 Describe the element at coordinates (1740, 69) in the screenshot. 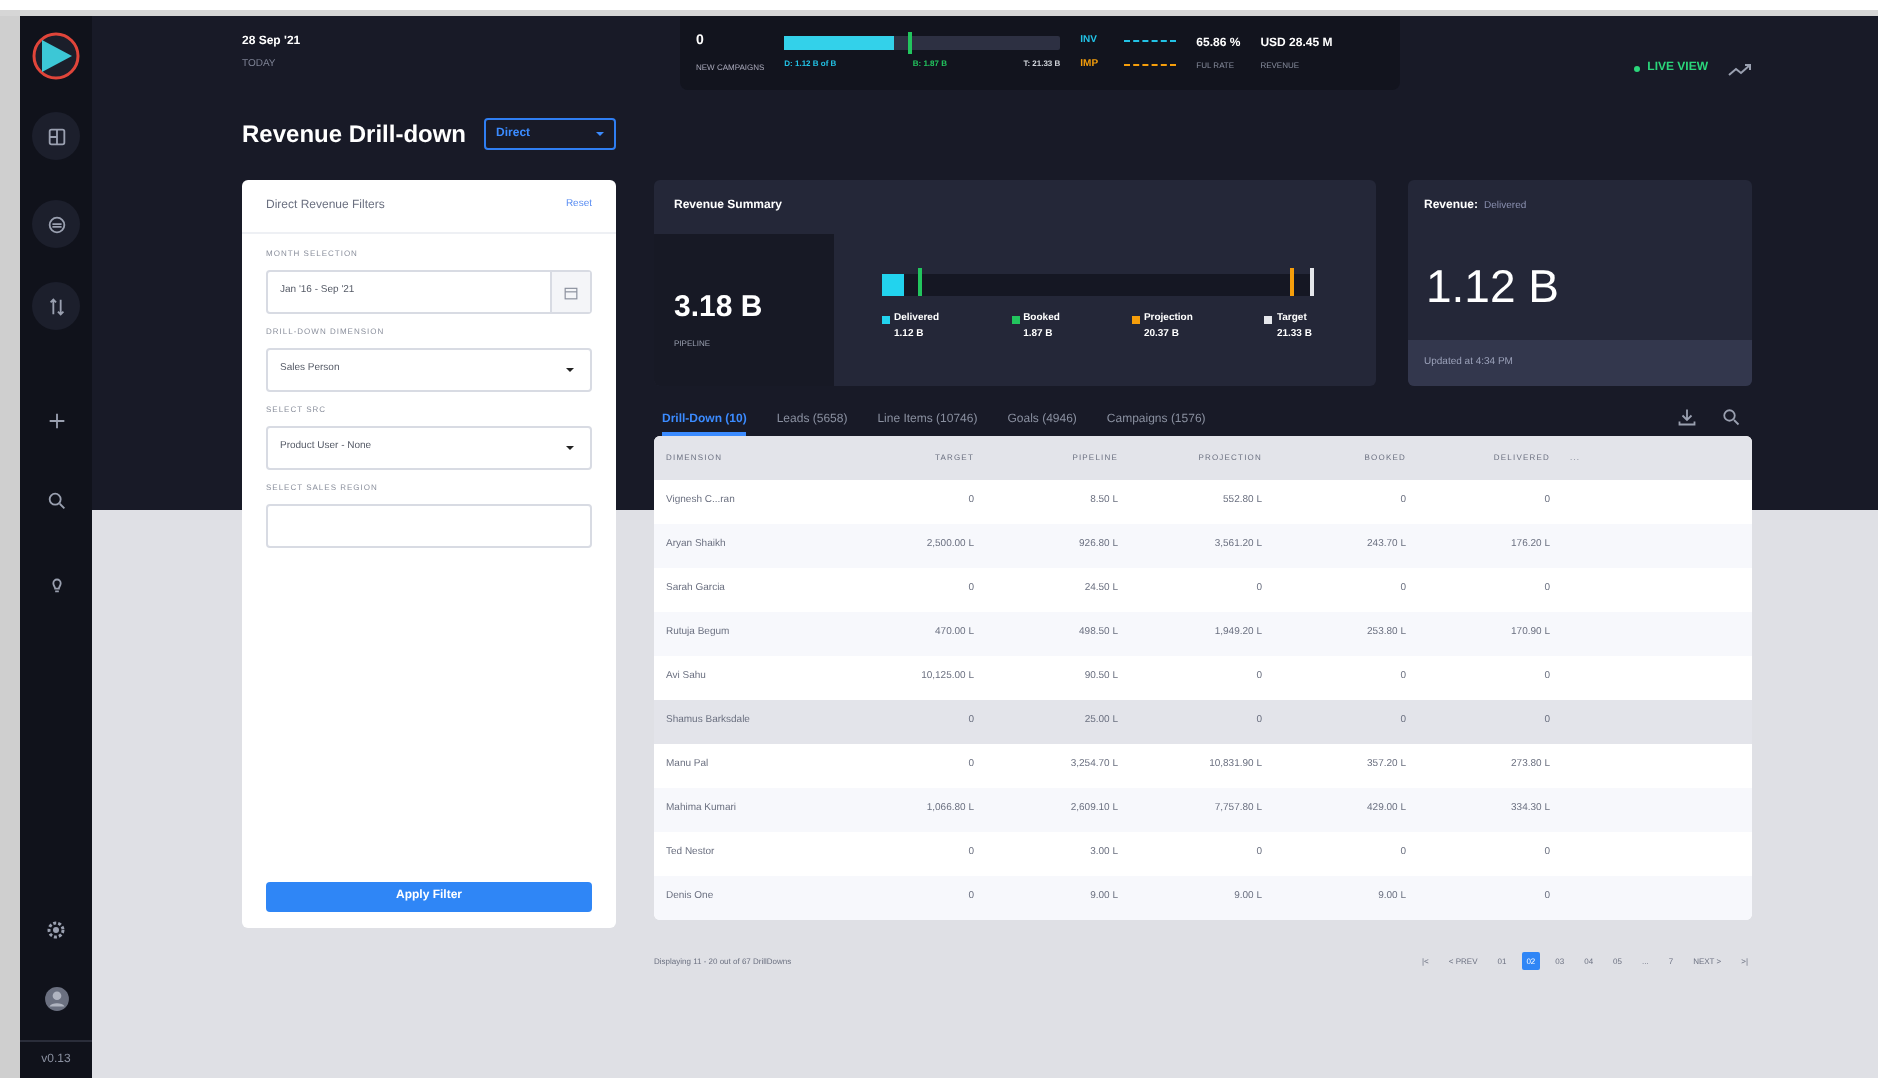

I see `trend-icon` at that location.